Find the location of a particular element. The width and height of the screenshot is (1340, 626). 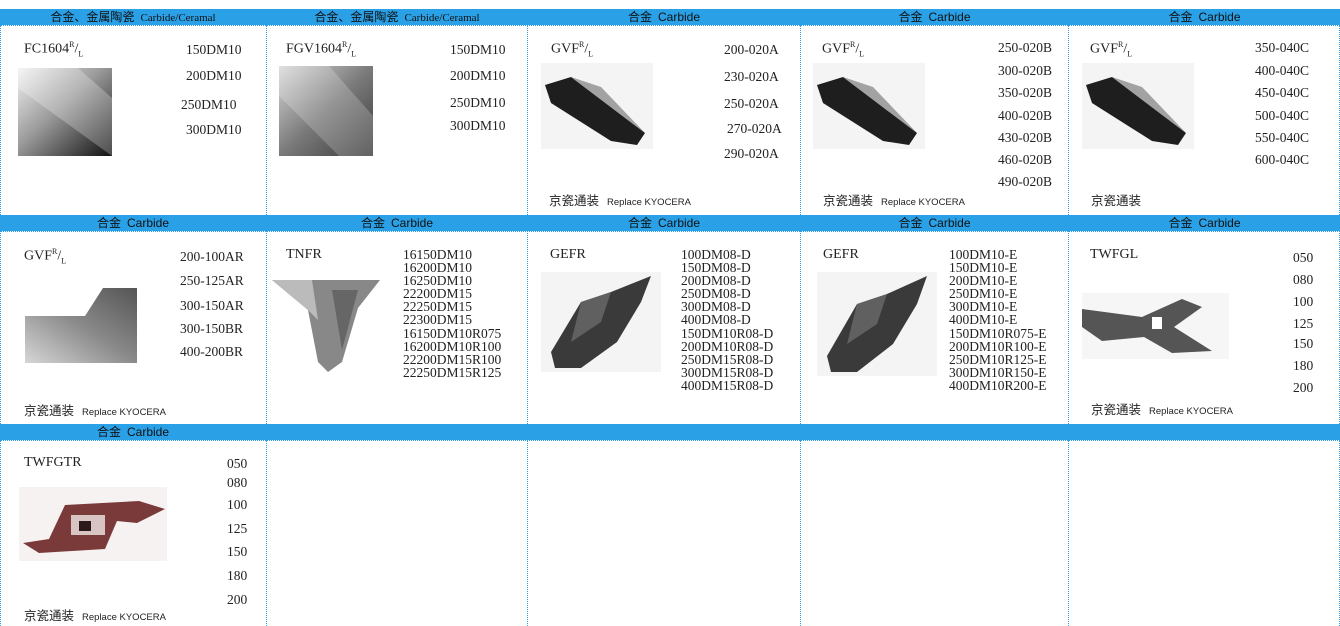

product-code: 300-020B is located at coordinates (1025, 70).